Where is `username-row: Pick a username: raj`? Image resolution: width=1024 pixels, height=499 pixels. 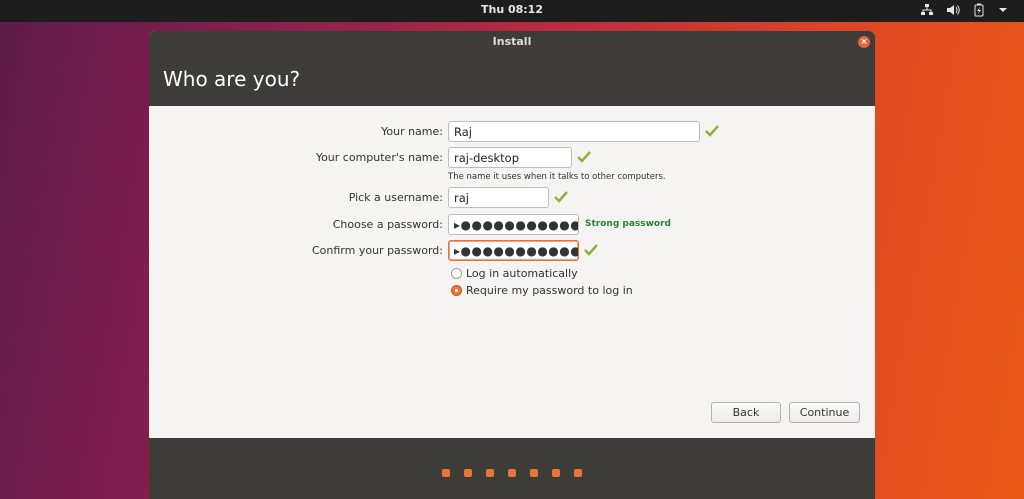
username-row: Pick a username: raj is located at coordinates (512, 198).